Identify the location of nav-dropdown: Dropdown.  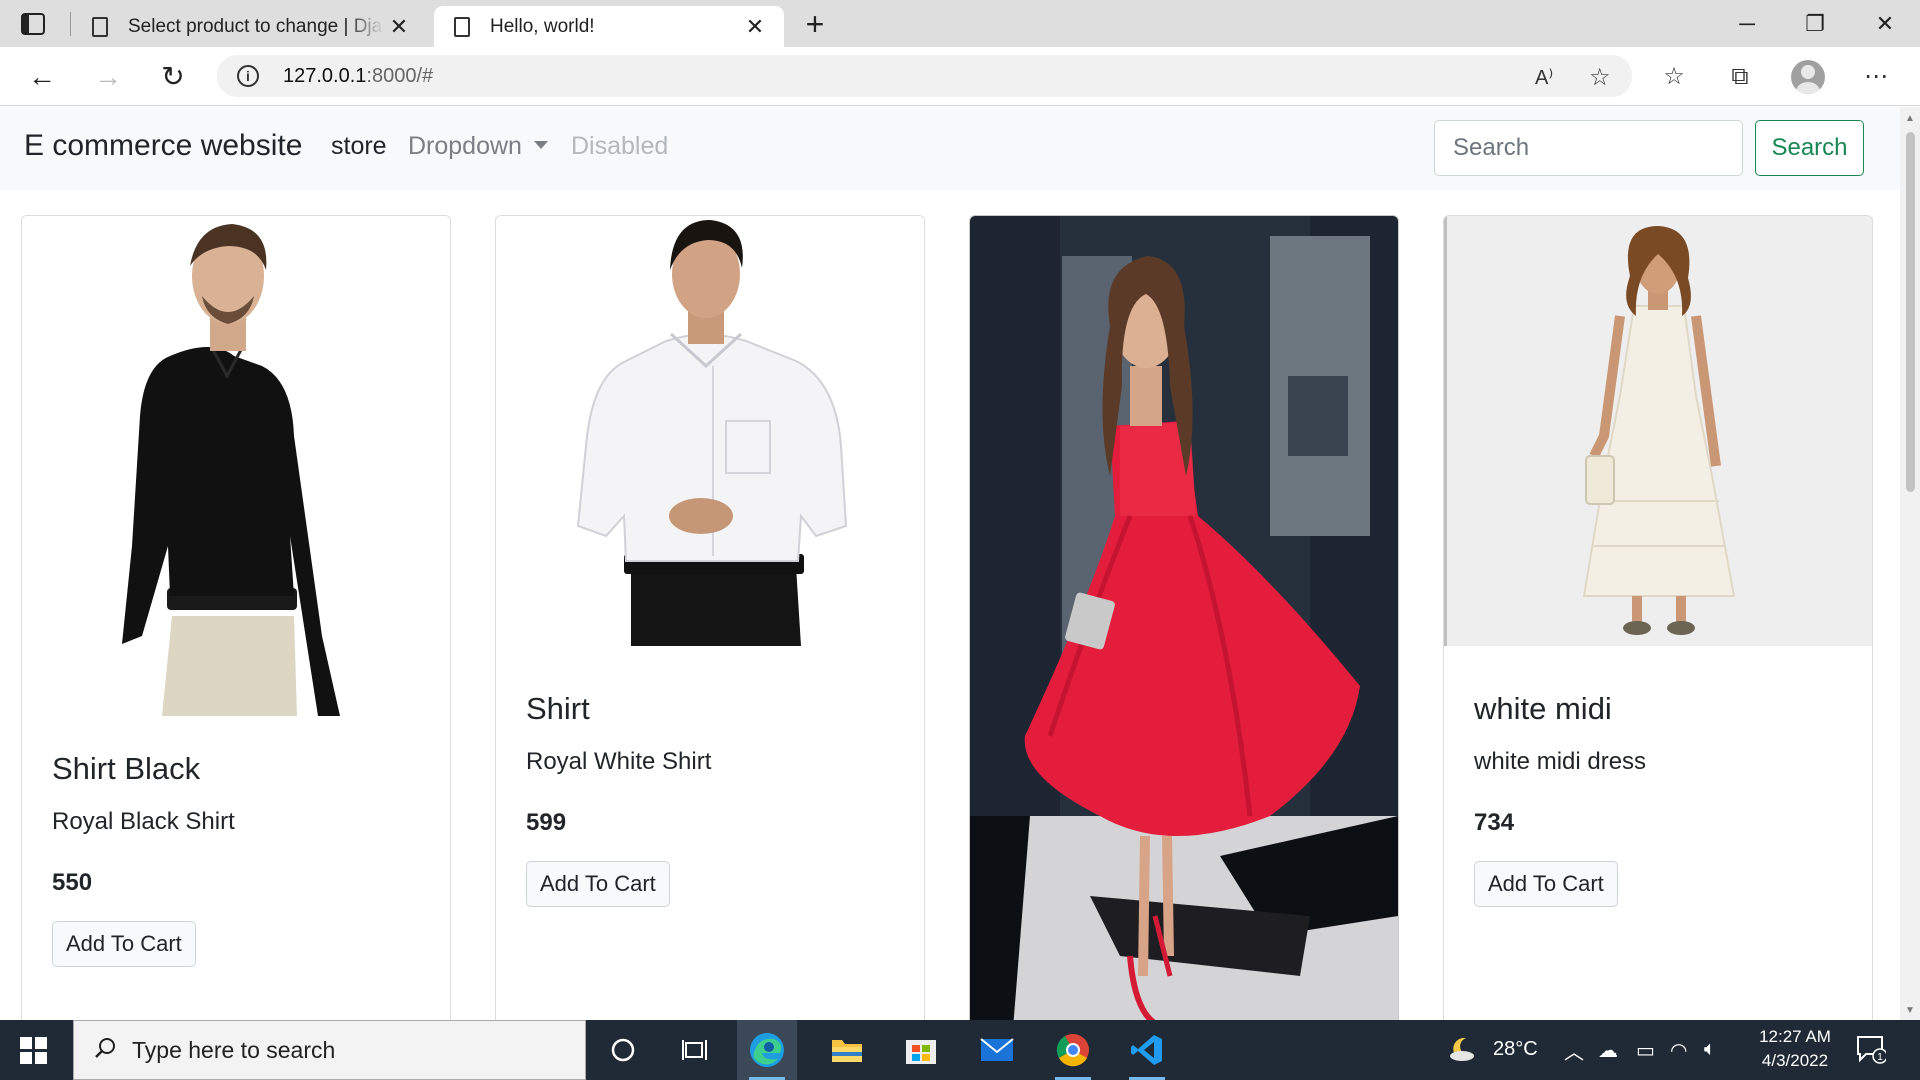
(478, 146).